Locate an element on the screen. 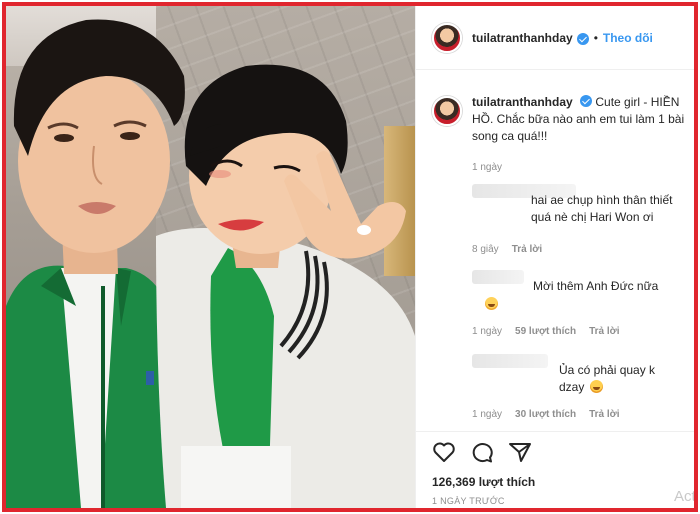 The image size is (700, 514). action-icons is located at coordinates (482, 452).